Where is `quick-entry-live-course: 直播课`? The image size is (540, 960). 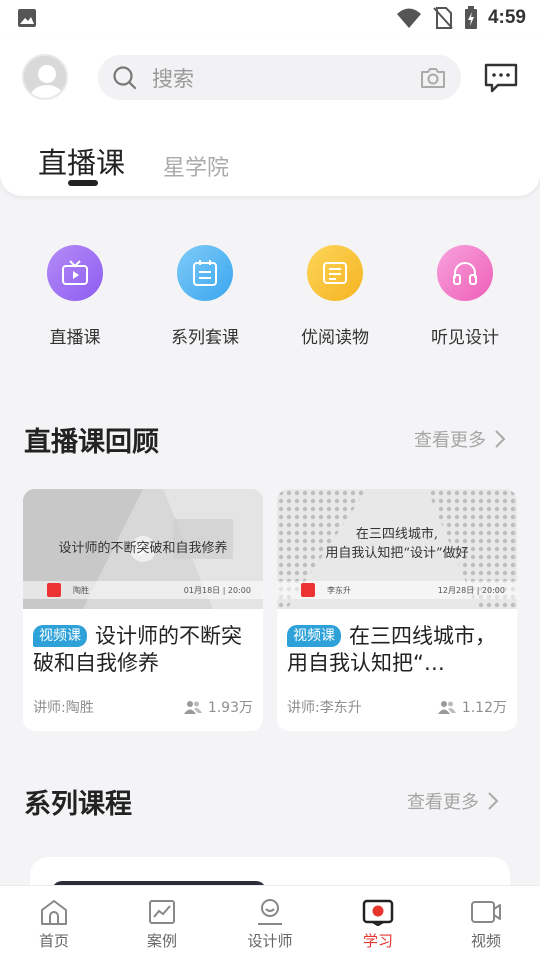
quick-entry-live-course: 直播课 is located at coordinates (75, 296).